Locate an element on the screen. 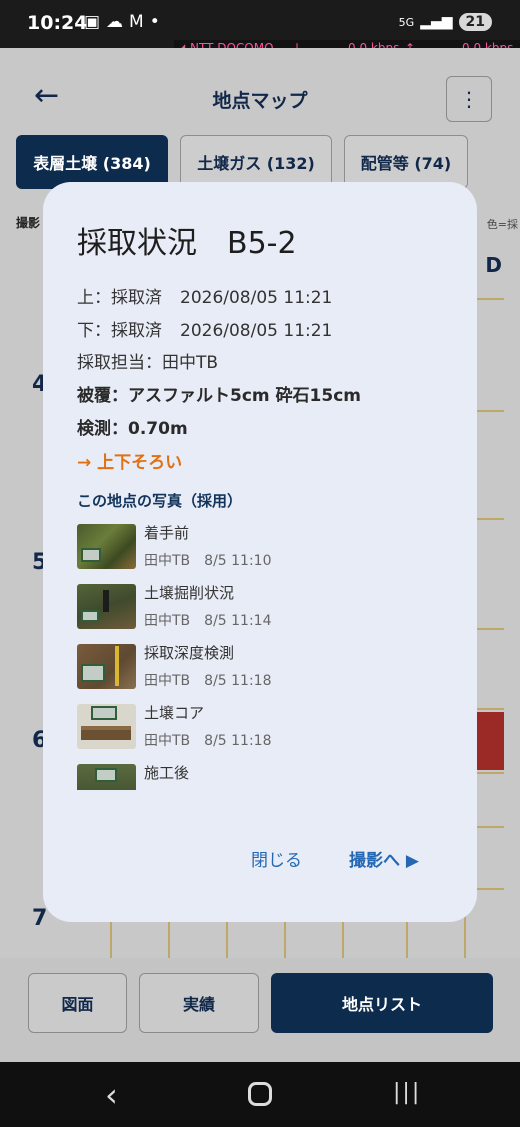  app-header: ← 地点マップ ⋮ is located at coordinates (260, 93).